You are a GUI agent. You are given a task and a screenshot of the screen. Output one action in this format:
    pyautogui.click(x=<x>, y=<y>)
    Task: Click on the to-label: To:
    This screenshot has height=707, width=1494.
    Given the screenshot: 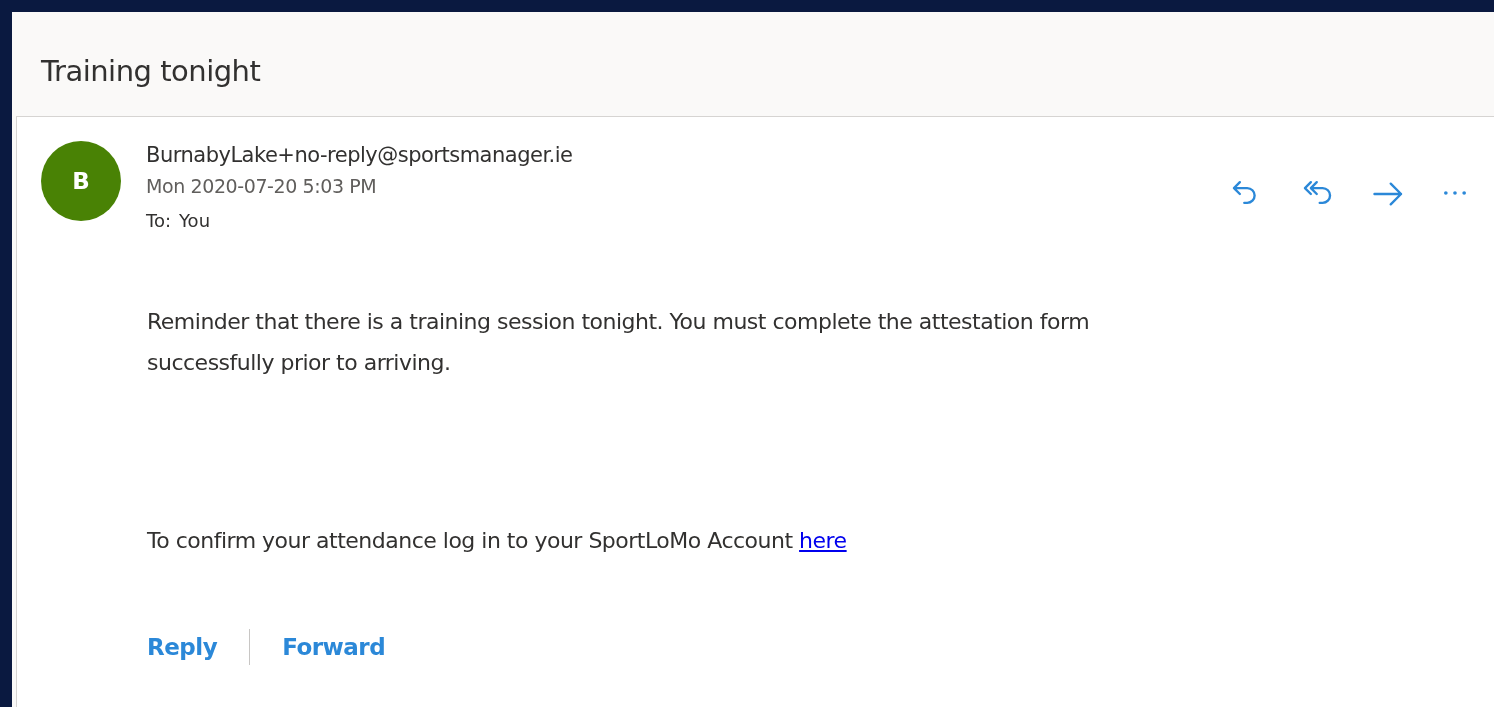 What is the action you would take?
    pyautogui.click(x=158, y=220)
    